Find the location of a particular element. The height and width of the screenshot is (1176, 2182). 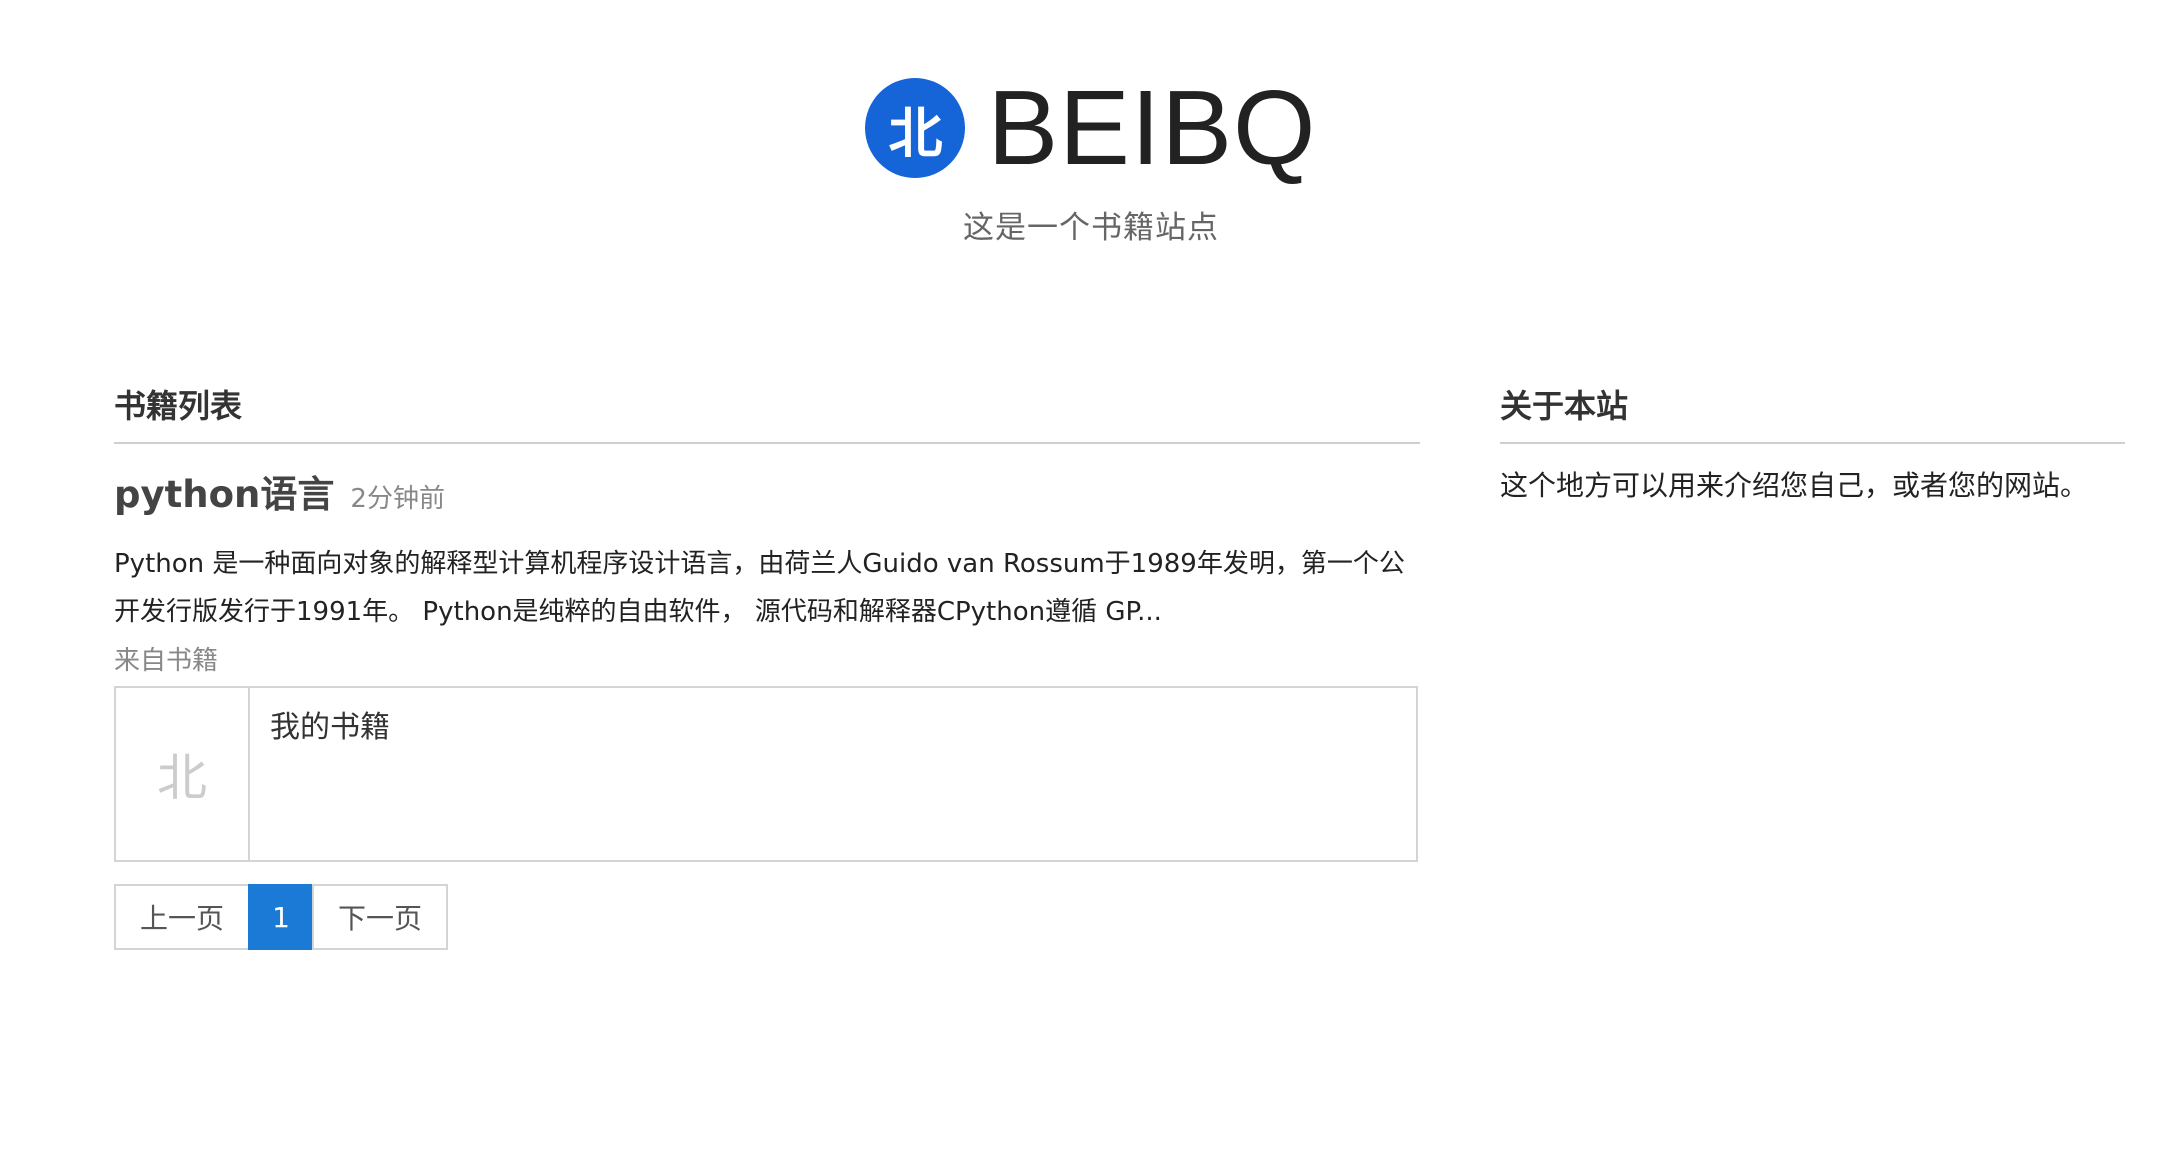

about-heading: 关于本站 is located at coordinates (1812, 412).